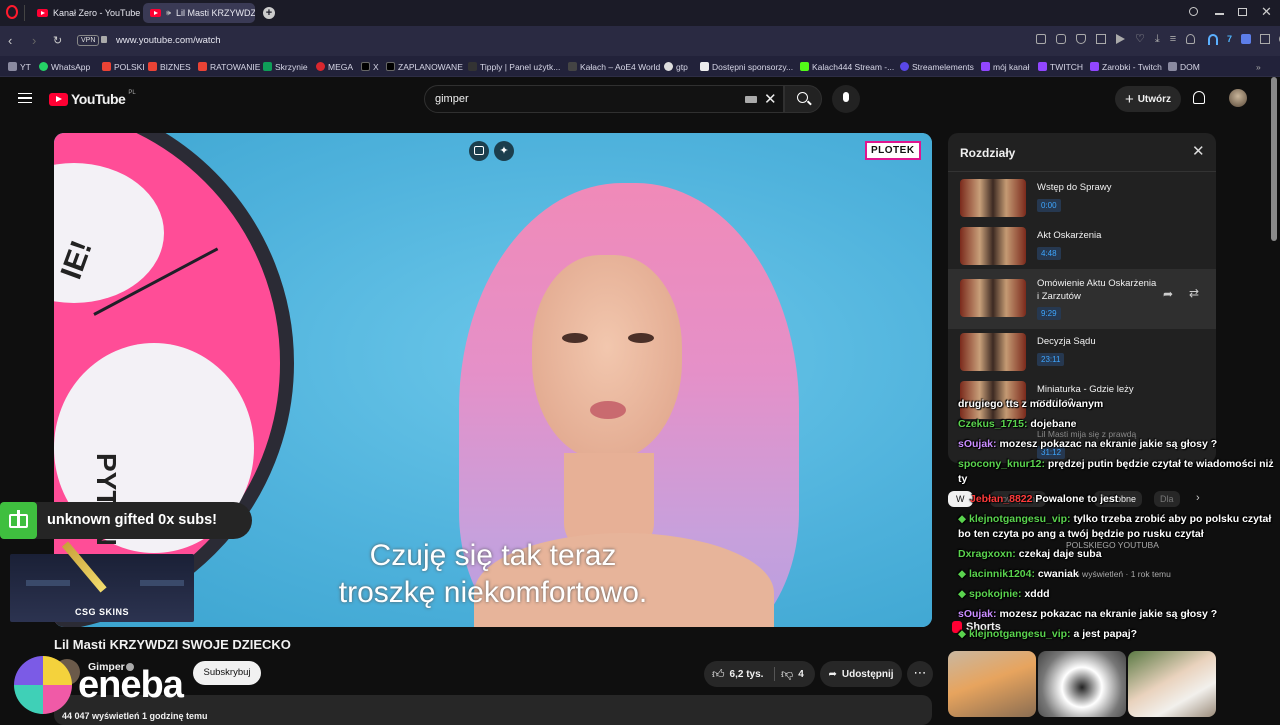 The height and width of the screenshot is (725, 1280). What do you see at coordinates (1238, 98) in the screenshot?
I see `avatar` at bounding box center [1238, 98].